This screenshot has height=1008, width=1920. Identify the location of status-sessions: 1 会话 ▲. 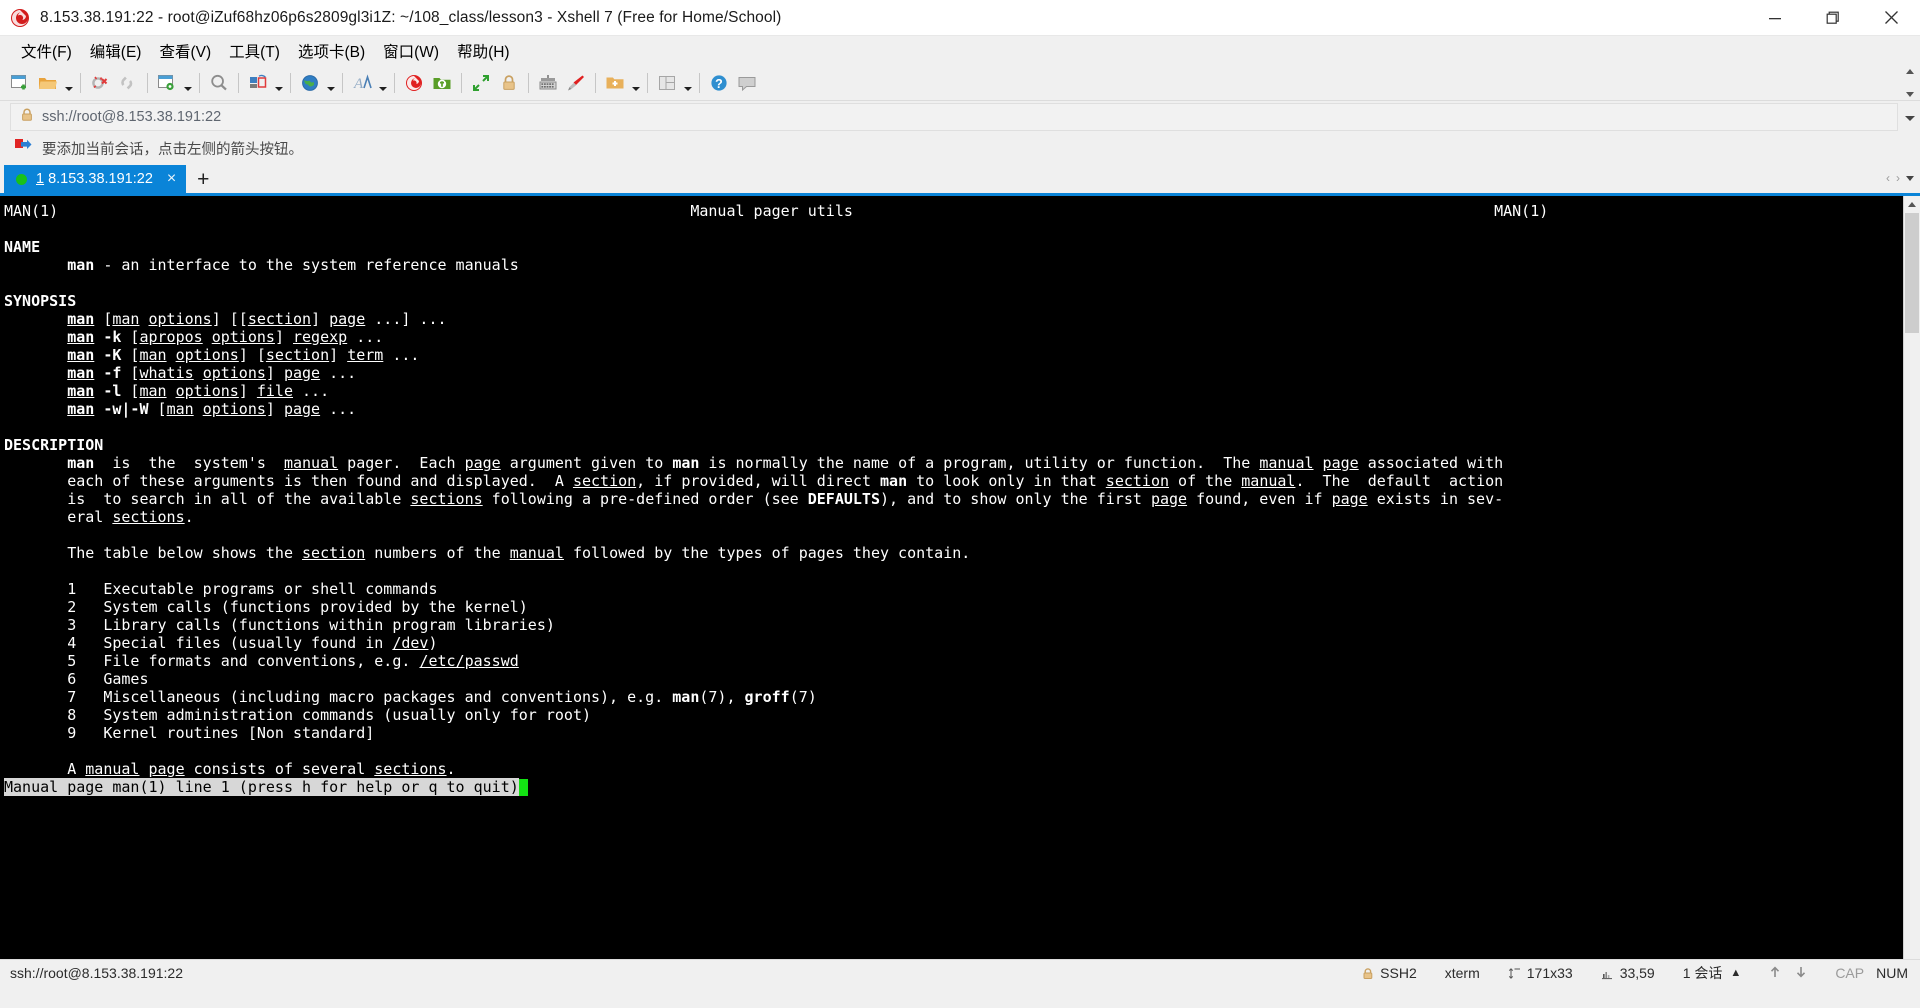
(1712, 973).